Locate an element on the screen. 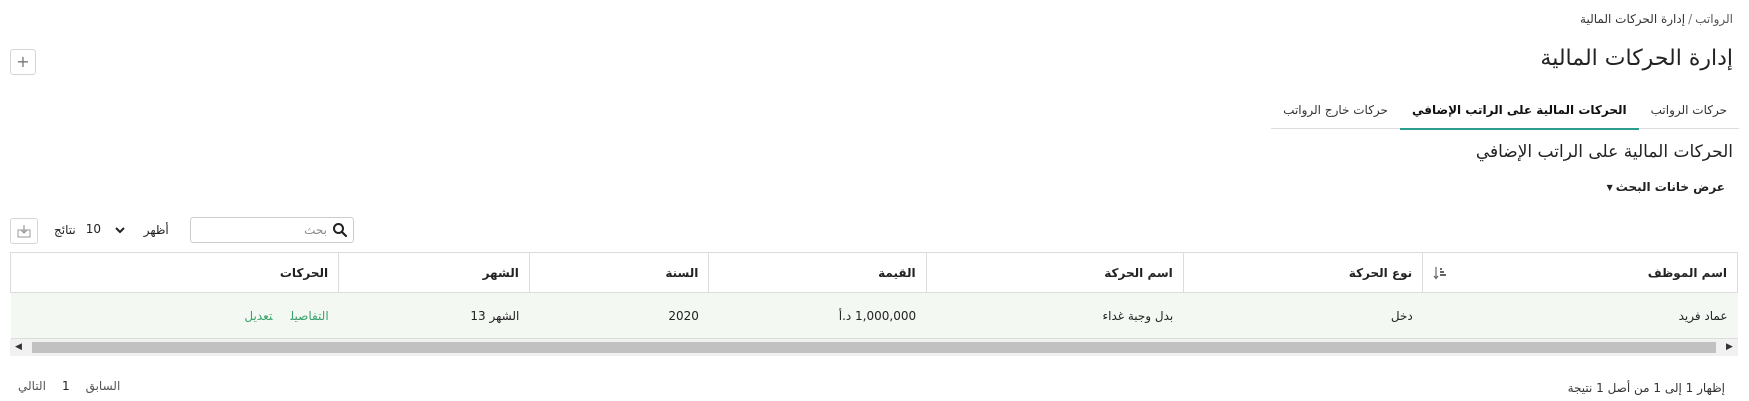 The image size is (1749, 401). header-movement-type: نوع الحركة is located at coordinates (1303, 272).